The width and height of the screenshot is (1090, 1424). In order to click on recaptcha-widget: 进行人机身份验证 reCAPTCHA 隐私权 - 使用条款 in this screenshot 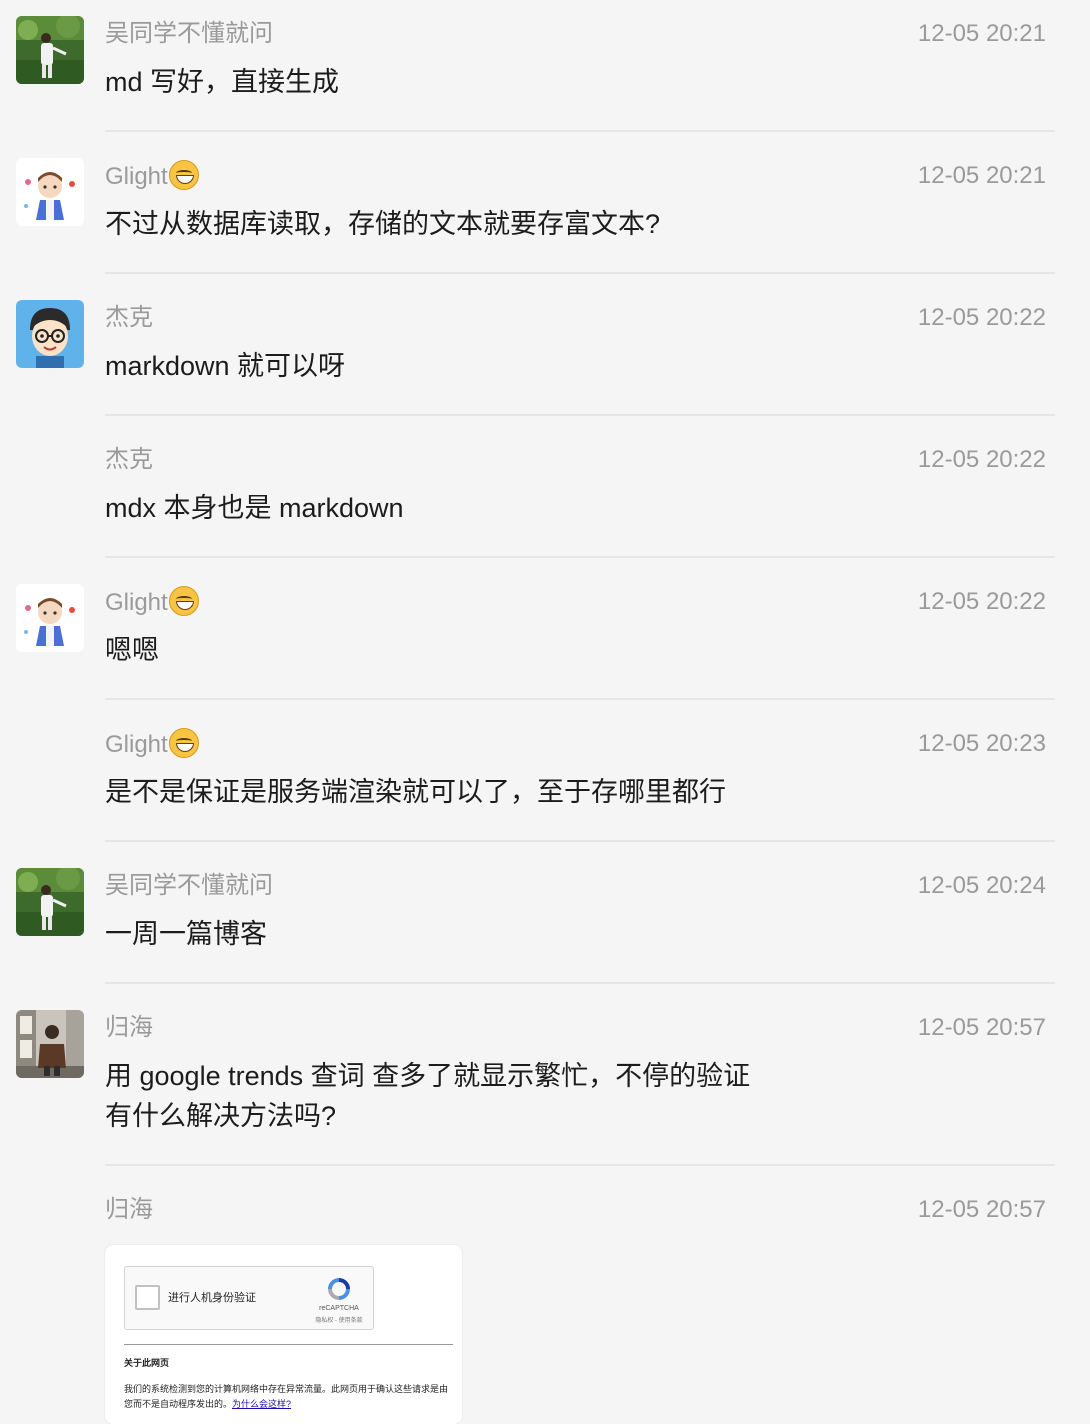, I will do `click(249, 1298)`.